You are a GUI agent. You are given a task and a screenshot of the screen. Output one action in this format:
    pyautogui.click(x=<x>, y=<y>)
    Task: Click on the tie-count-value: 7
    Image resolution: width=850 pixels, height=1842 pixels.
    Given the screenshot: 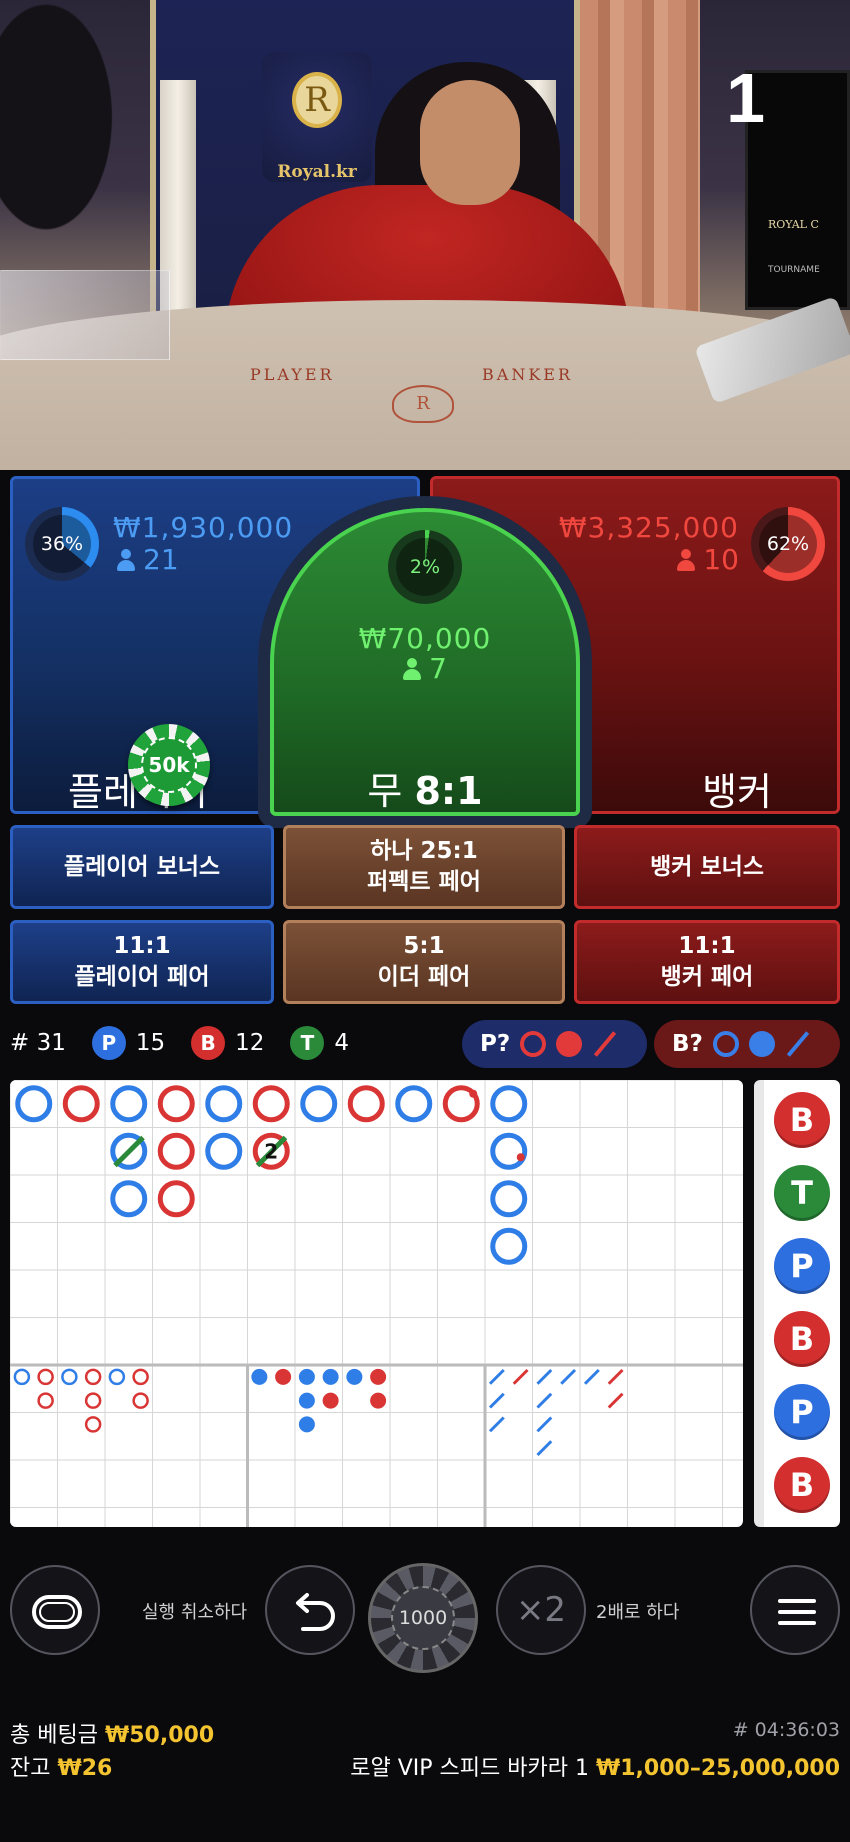 What is the action you would take?
    pyautogui.click(x=438, y=668)
    